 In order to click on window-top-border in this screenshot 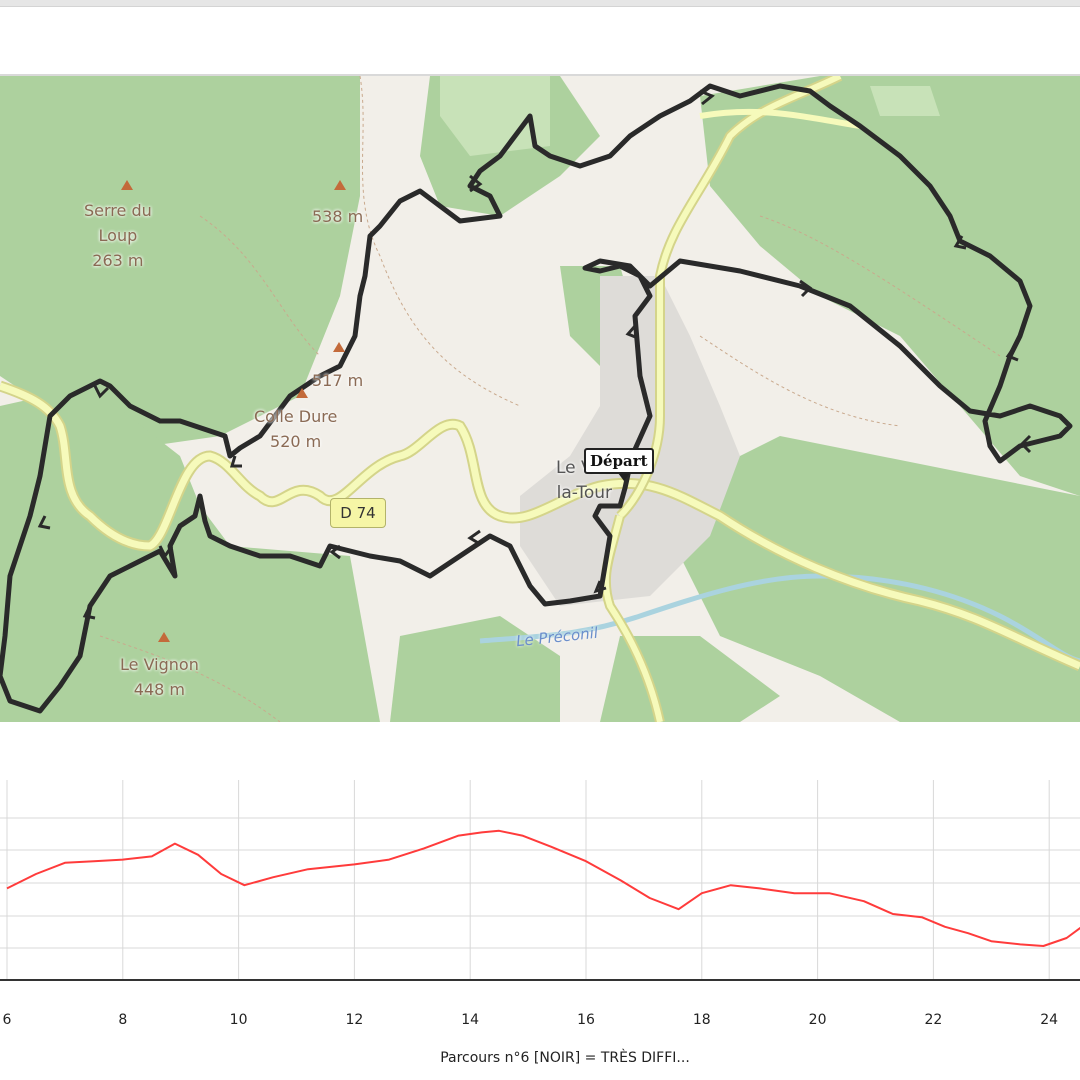, I will do `click(540, 3)`.